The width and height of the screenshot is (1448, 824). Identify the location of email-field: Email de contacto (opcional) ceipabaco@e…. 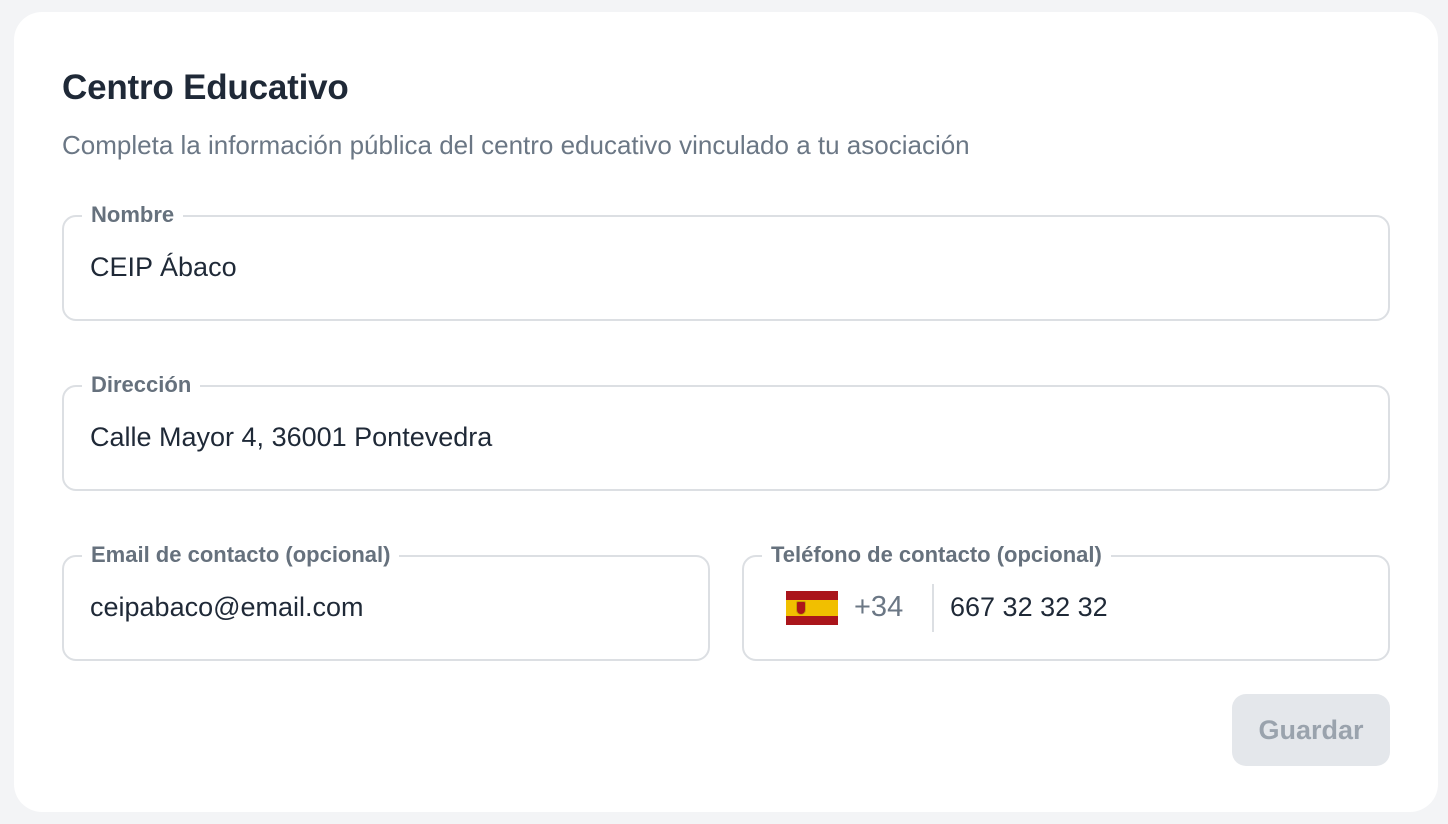
(386, 601).